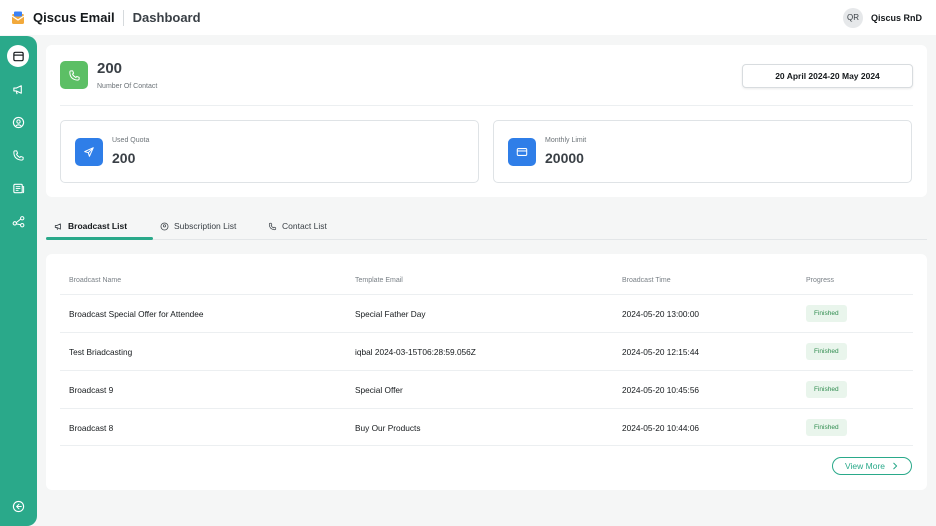 The image size is (936, 526). Describe the element at coordinates (205, 226) in the screenshot. I see `tab-label: Subscription List` at that location.